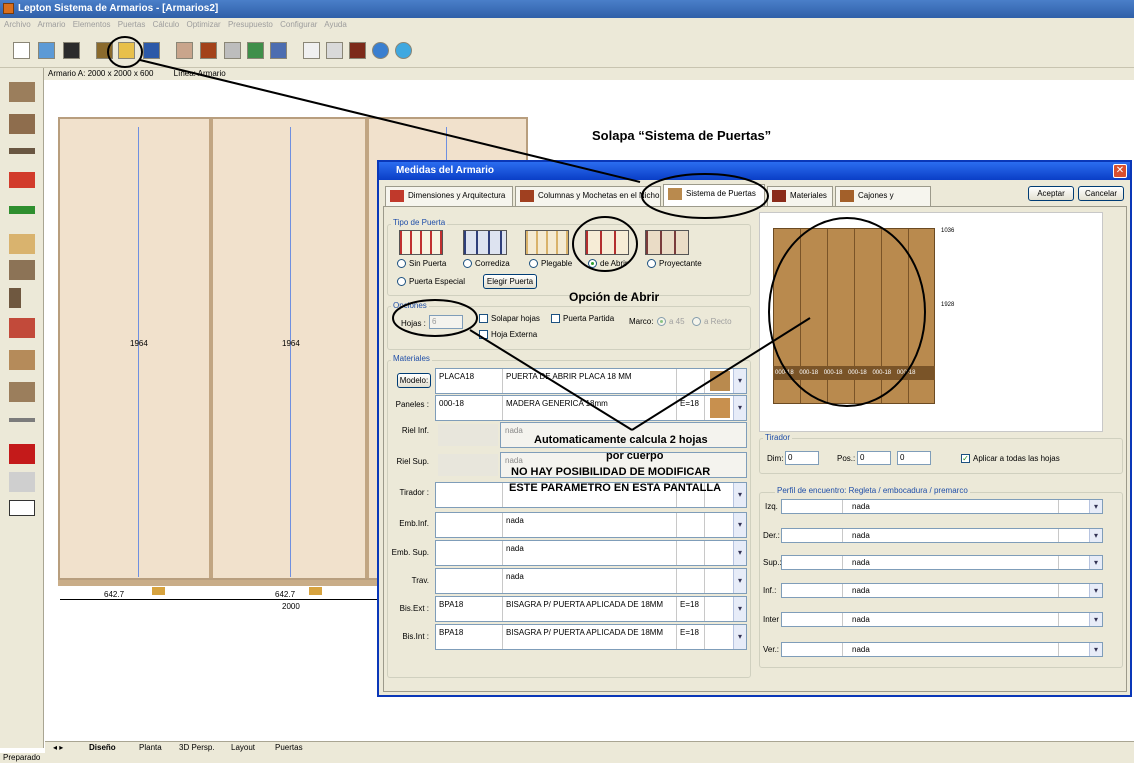  Describe the element at coordinates (714, 195) in the screenshot. I see `tab-sistema-puertas: Sistema de Puertas` at that location.